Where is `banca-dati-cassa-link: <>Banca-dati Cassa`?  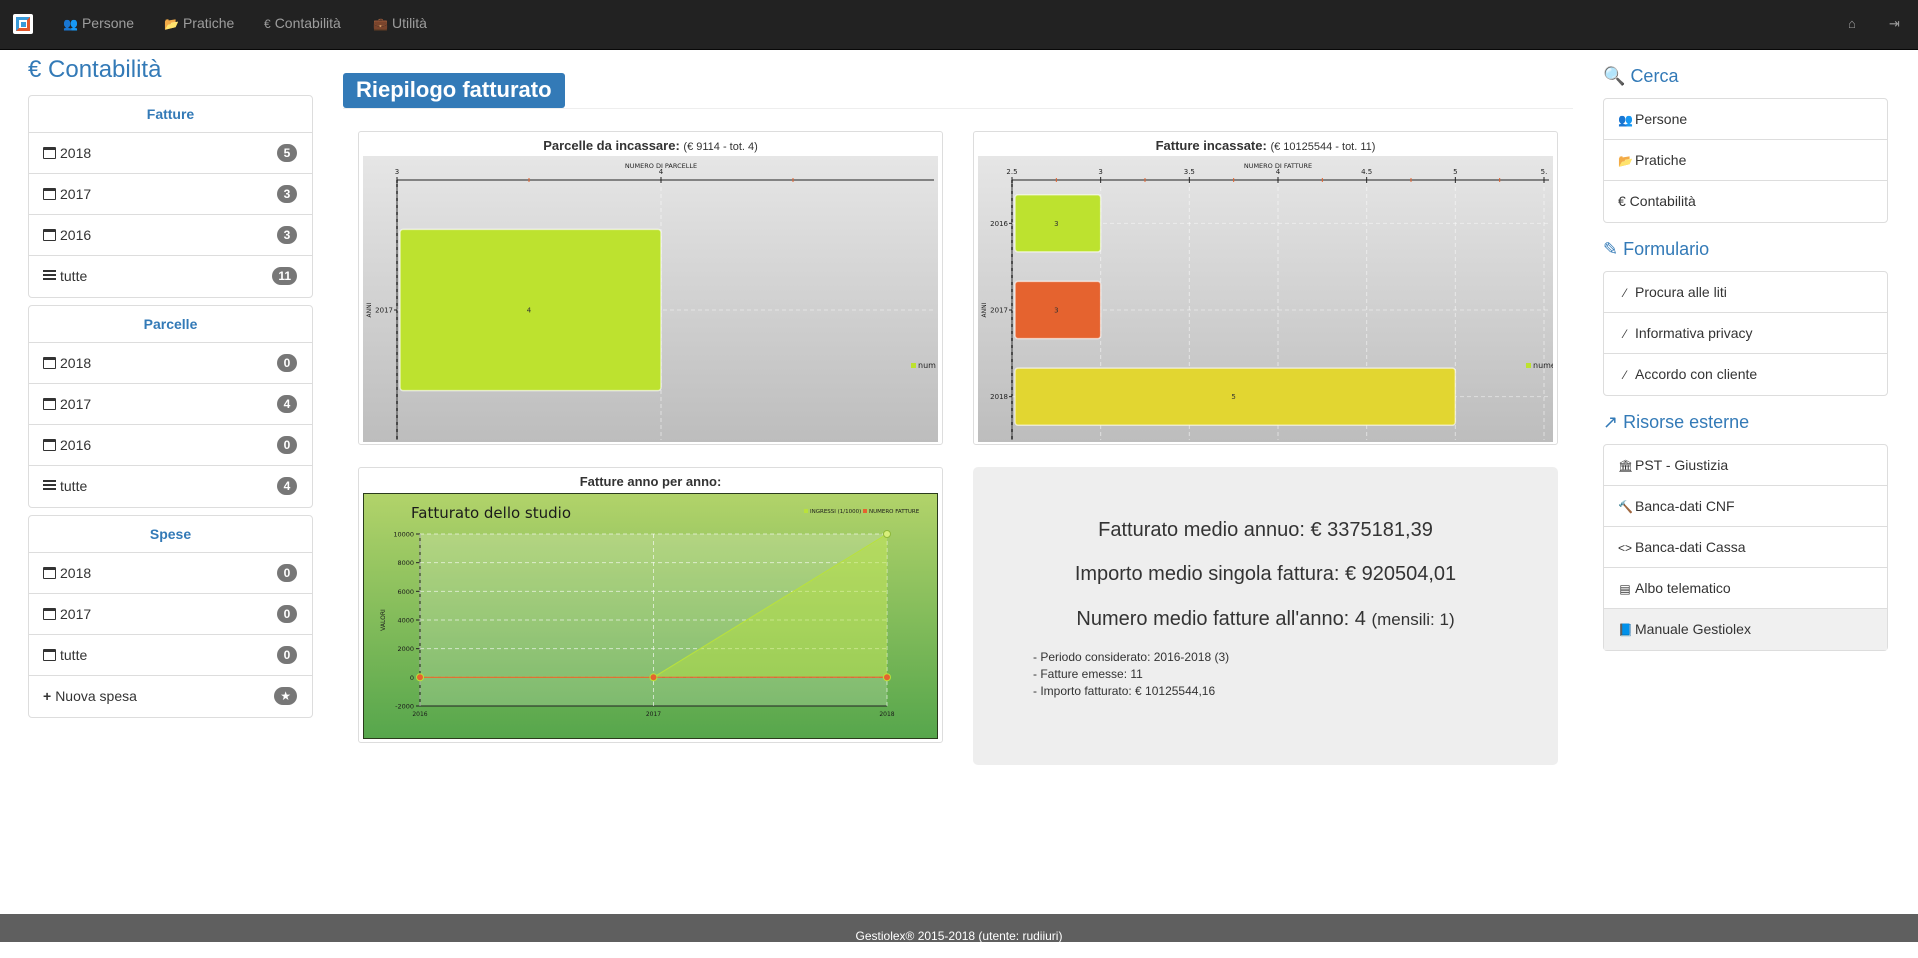 banca-dati-cassa-link: <>Banca-dati Cassa is located at coordinates (1745, 547).